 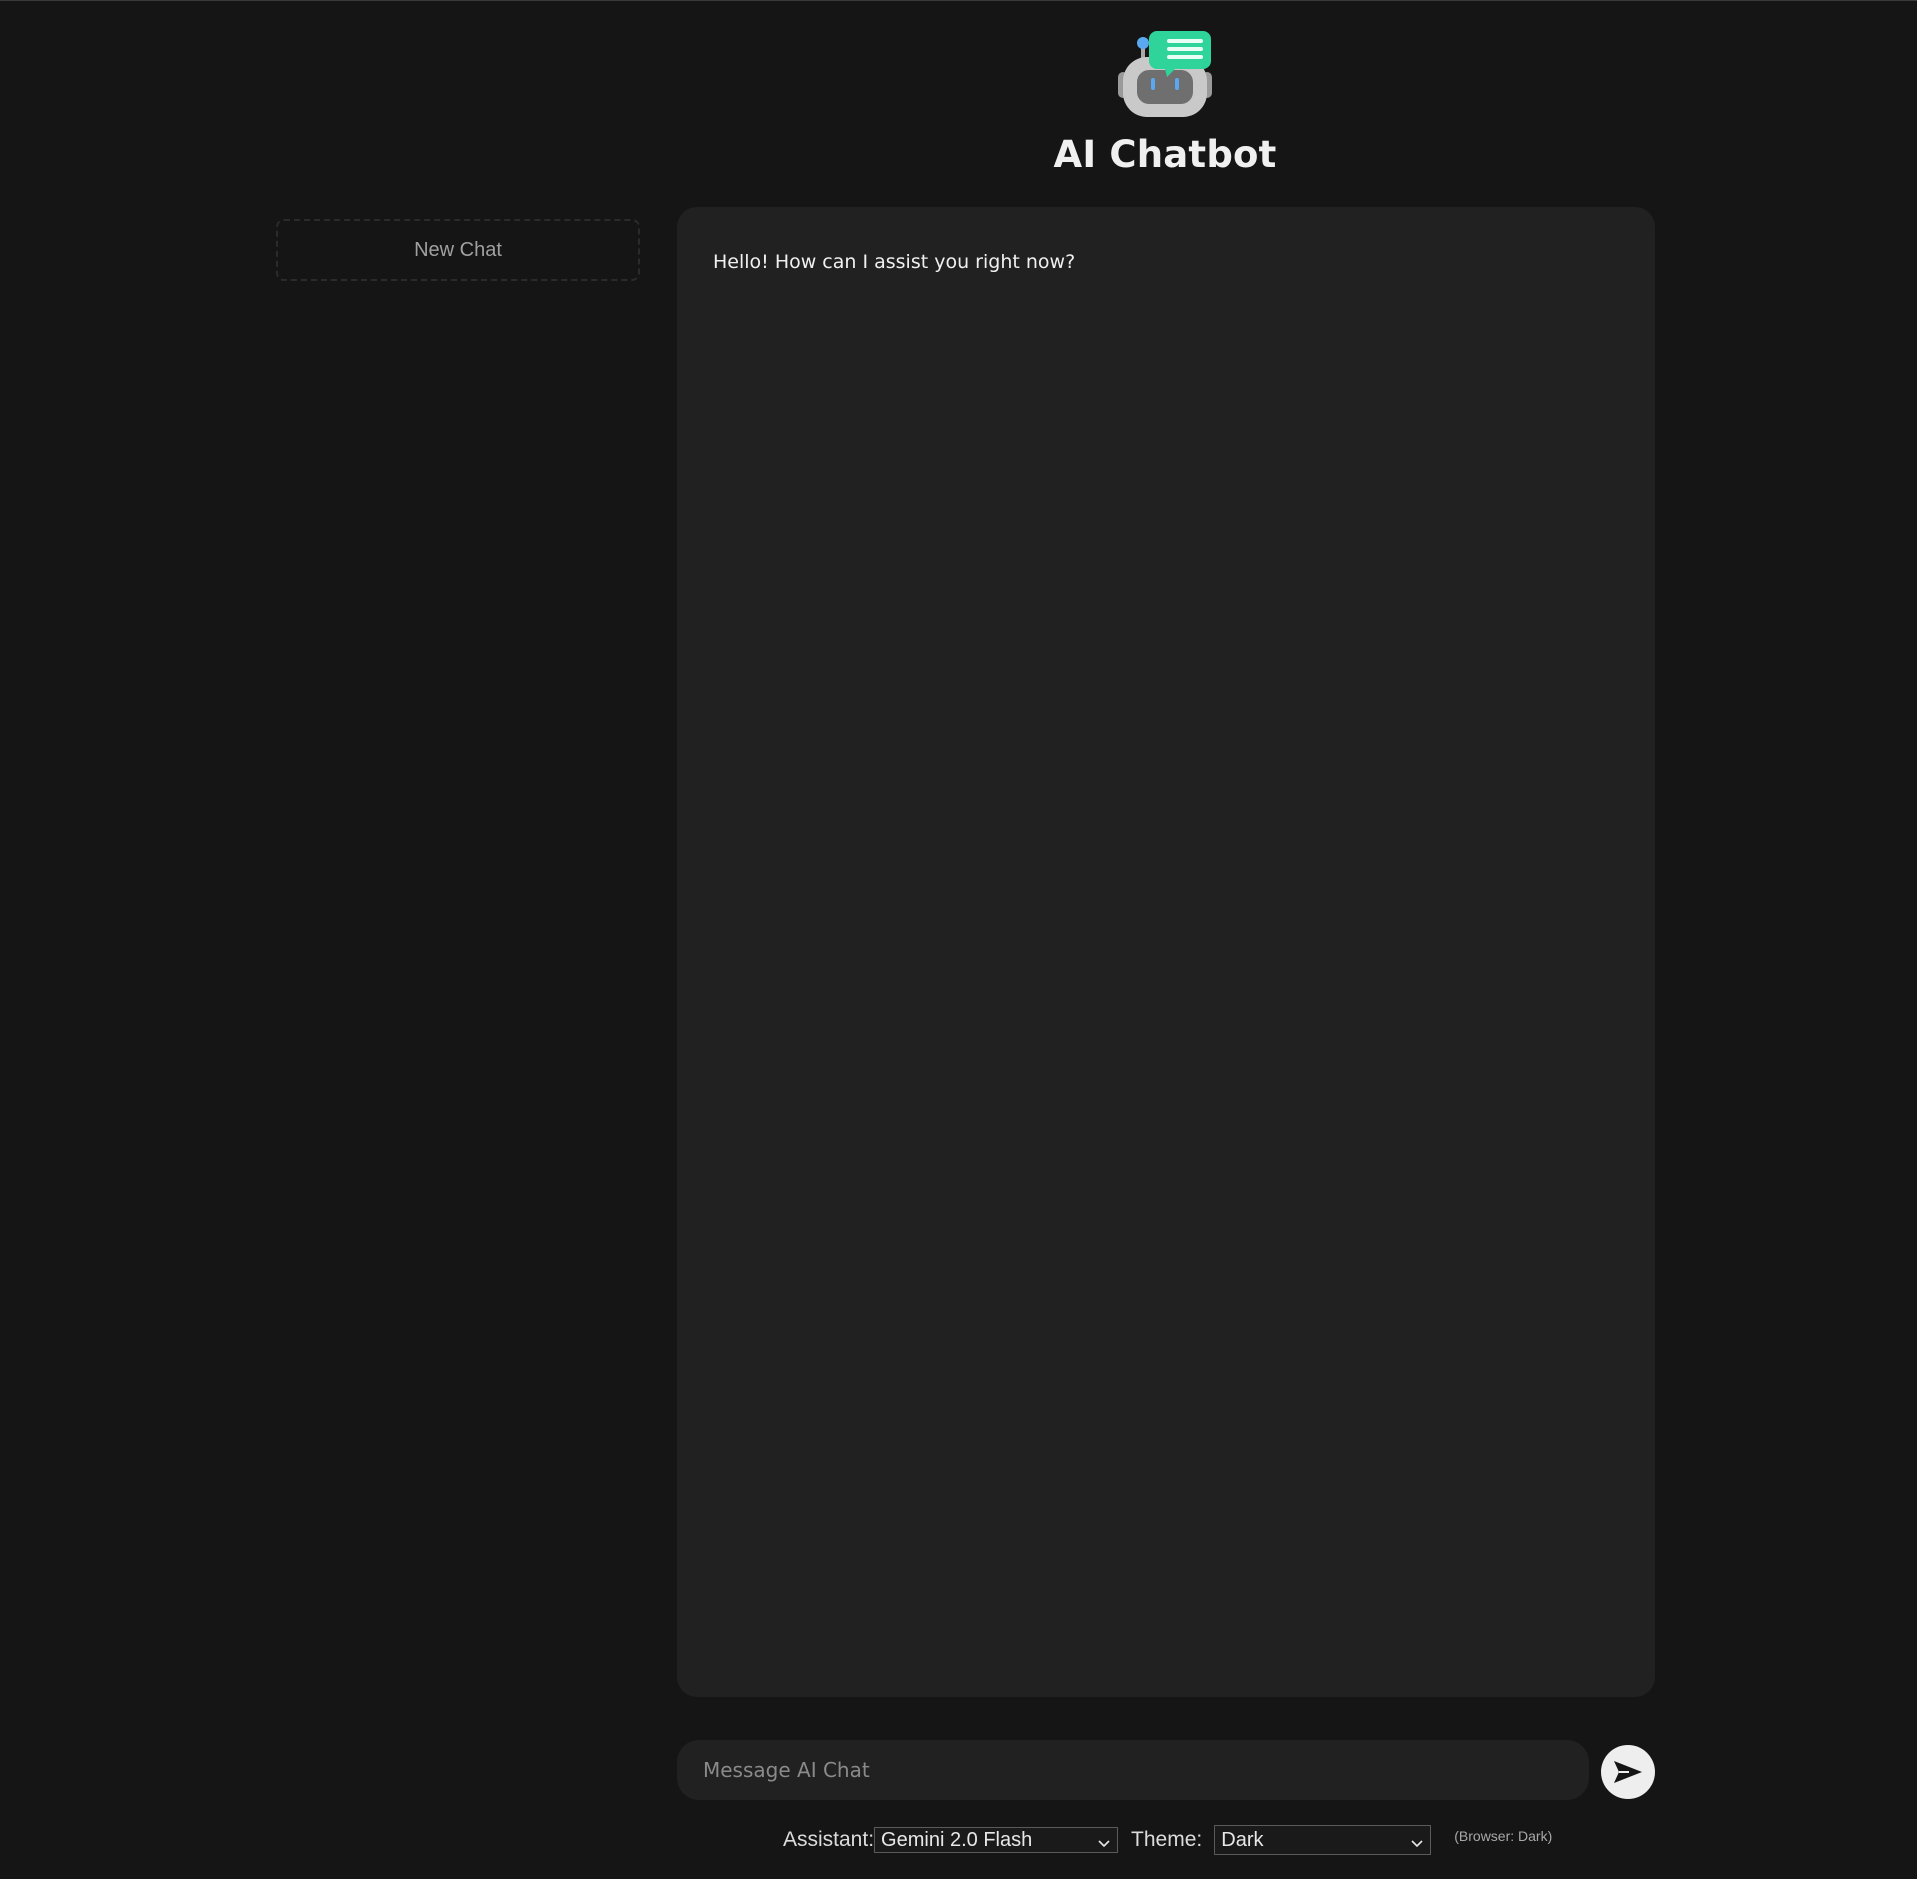 I want to click on message-input, so click(x=1133, y=1770).